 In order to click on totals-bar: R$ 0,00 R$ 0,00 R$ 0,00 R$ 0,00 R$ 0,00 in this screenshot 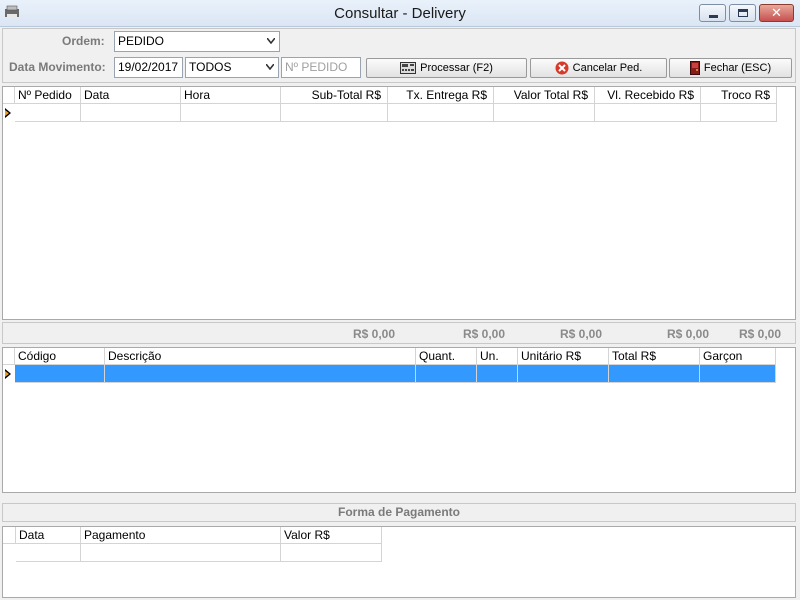, I will do `click(399, 333)`.